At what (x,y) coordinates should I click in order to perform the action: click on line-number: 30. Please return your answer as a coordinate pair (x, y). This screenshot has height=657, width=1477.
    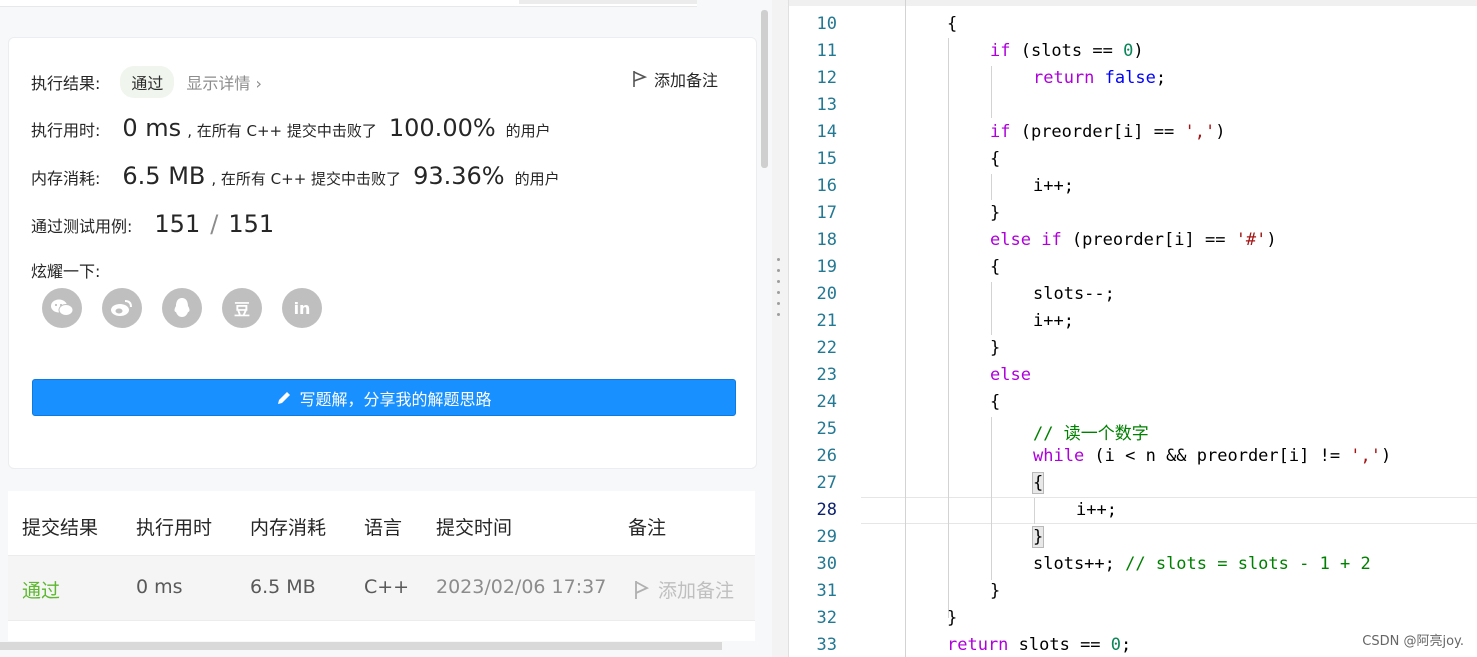
    Looking at the image, I should click on (826, 564).